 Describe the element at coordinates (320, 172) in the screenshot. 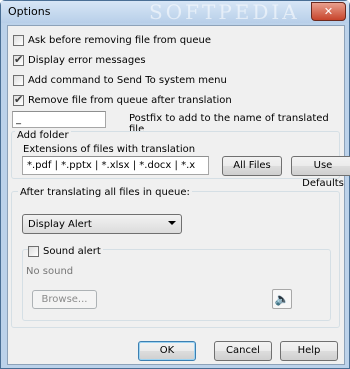

I see `use-defaults-button: Use Defaults` at that location.